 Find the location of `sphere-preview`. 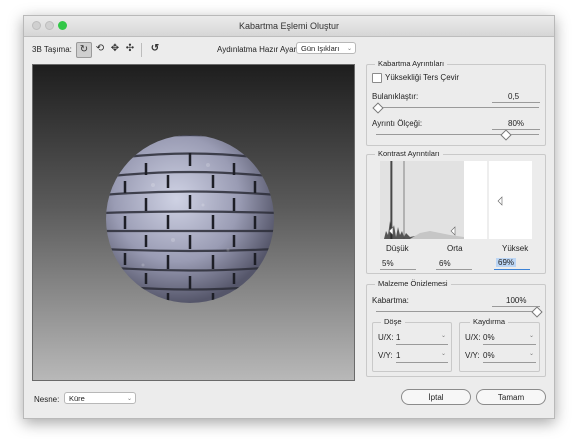

sphere-preview is located at coordinates (190, 219).